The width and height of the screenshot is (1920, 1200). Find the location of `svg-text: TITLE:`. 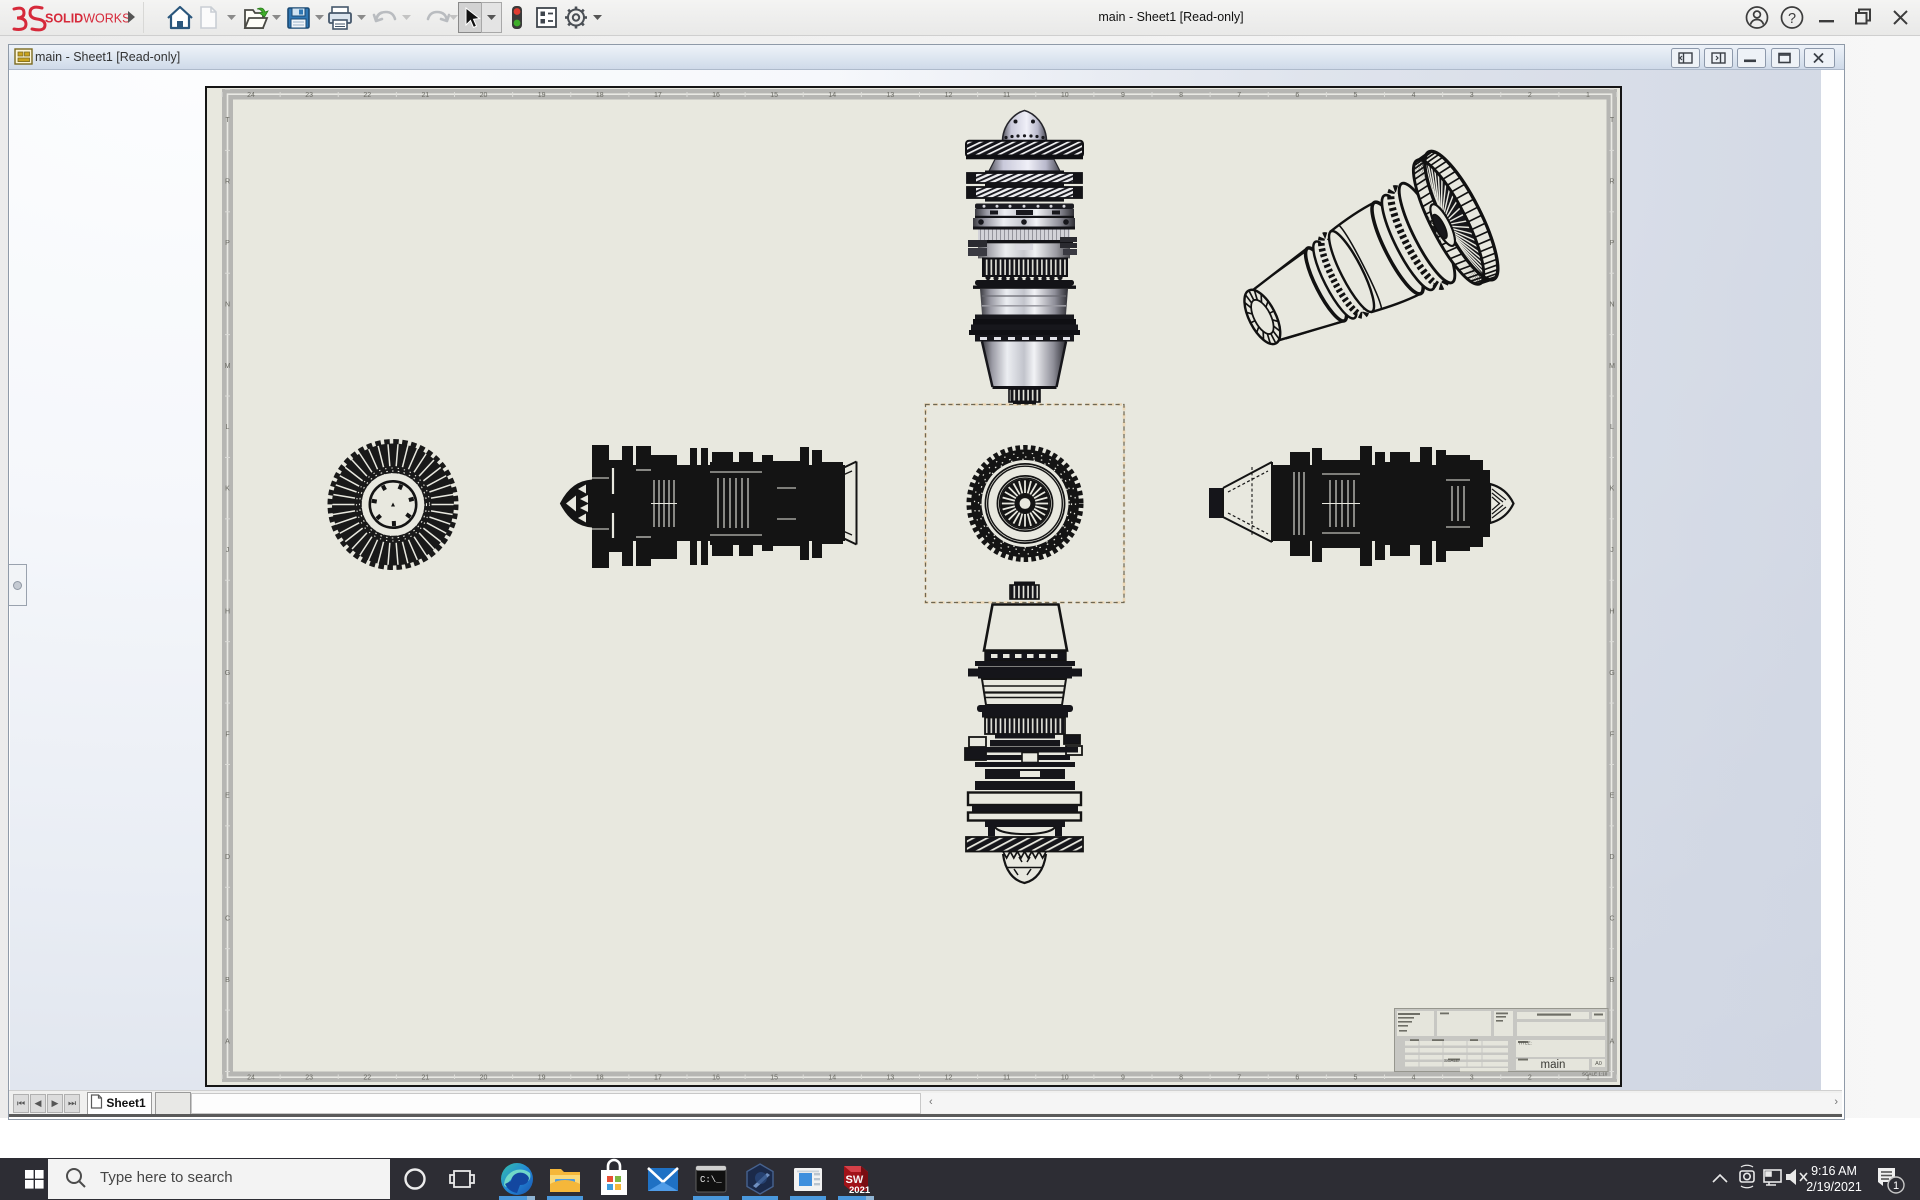

svg-text: TITLE: is located at coordinates (1525, 1043).